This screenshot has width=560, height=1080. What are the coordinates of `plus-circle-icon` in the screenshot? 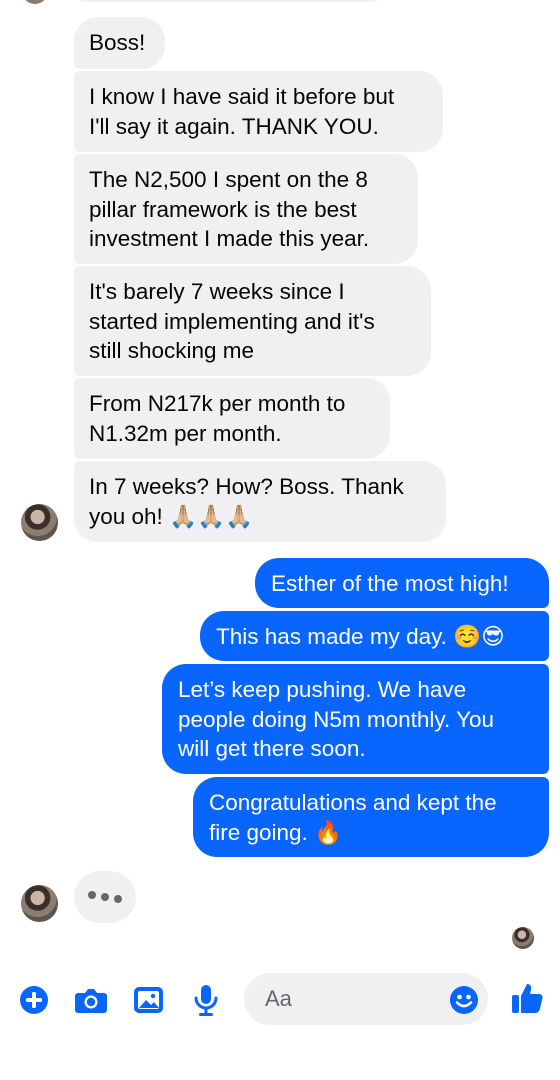 It's located at (34, 1000).